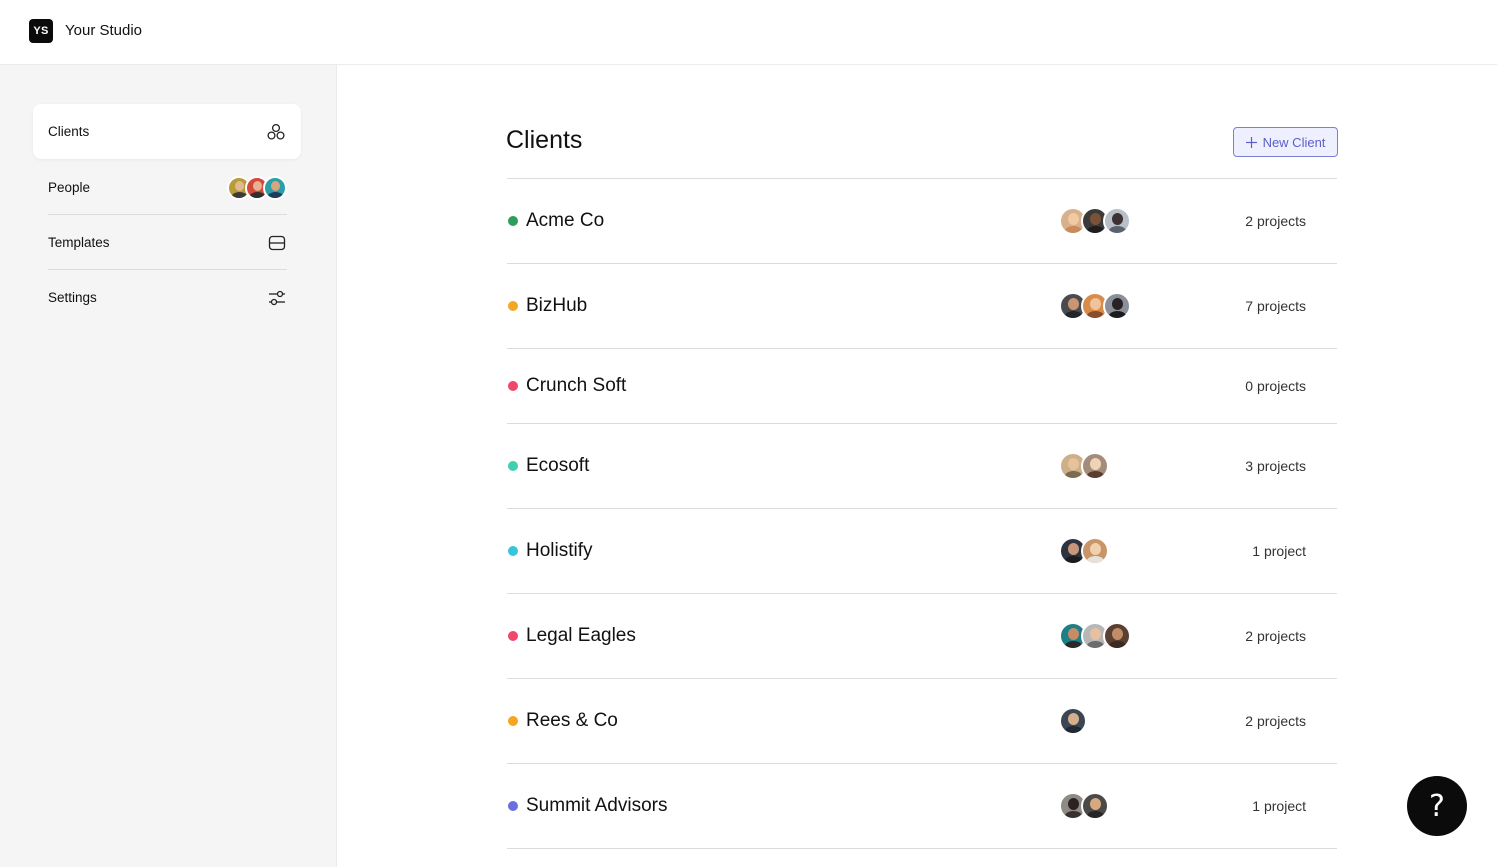  I want to click on client-name: Rees & Co, so click(572, 720).